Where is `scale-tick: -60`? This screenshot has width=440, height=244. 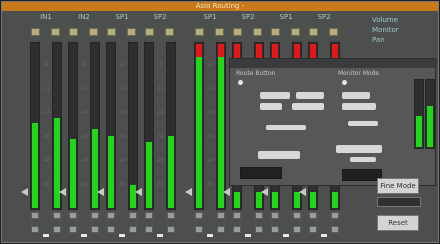
scale-tick: -60 is located at coordinates (84, 185).